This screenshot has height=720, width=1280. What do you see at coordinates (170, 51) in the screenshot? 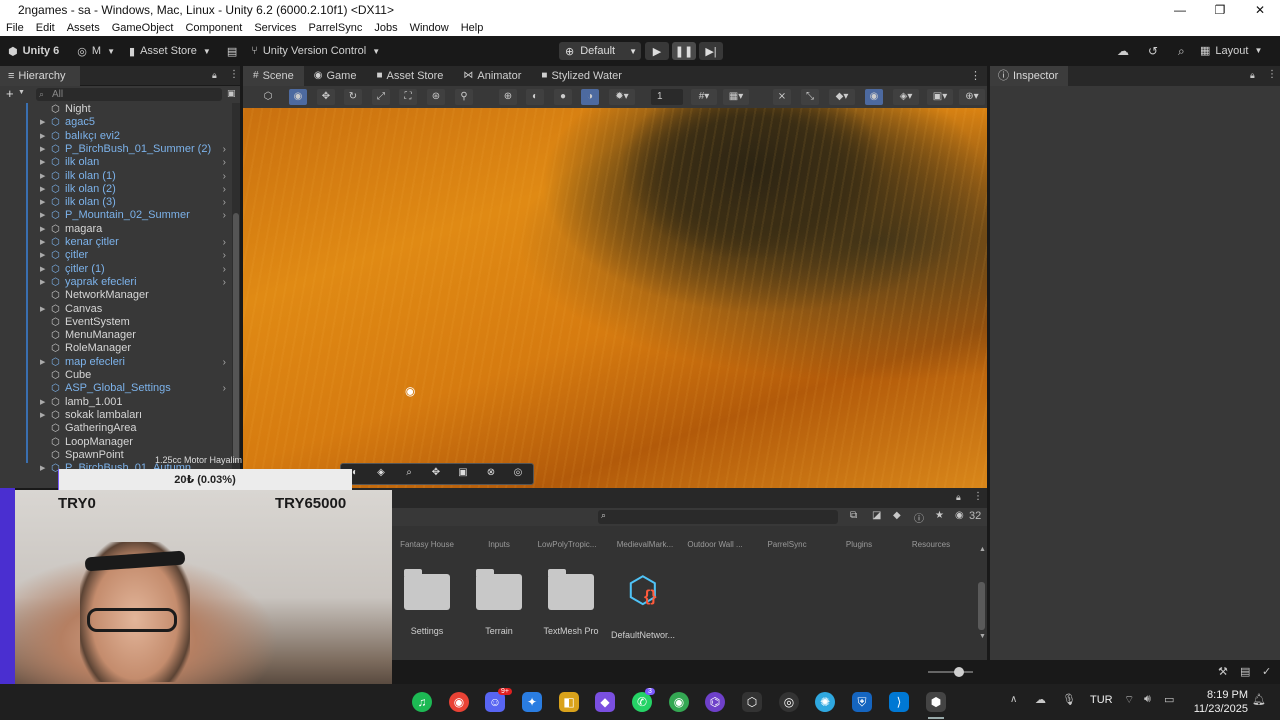
I see `asset-store-button: ▮ Asset Store ▼` at bounding box center [170, 51].